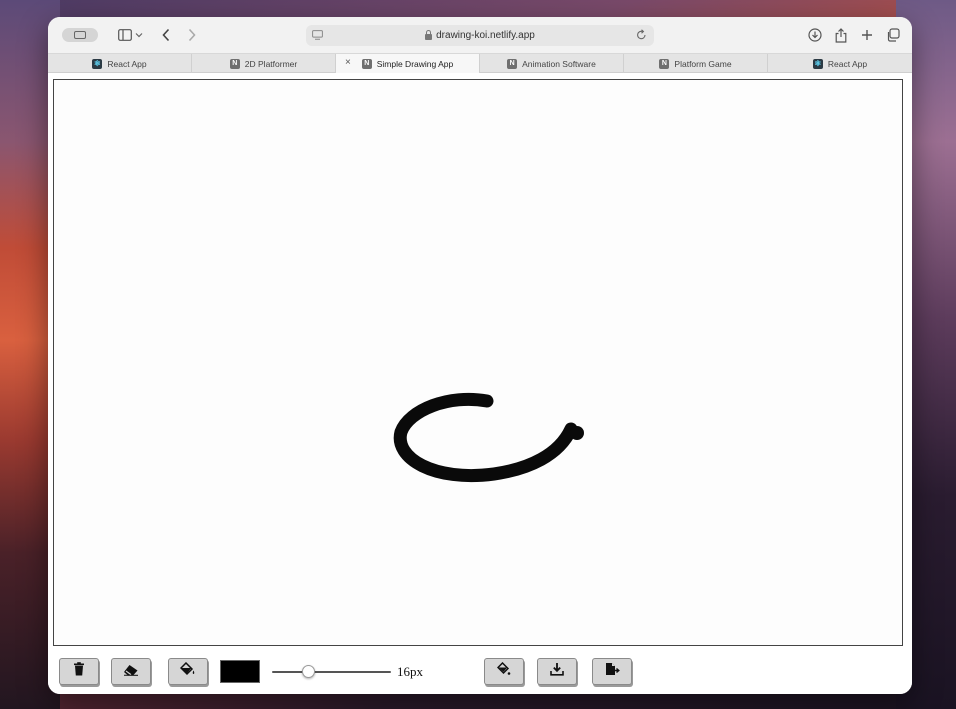 The width and height of the screenshot is (956, 709). Describe the element at coordinates (815, 35) in the screenshot. I see `downloads-icon` at that location.